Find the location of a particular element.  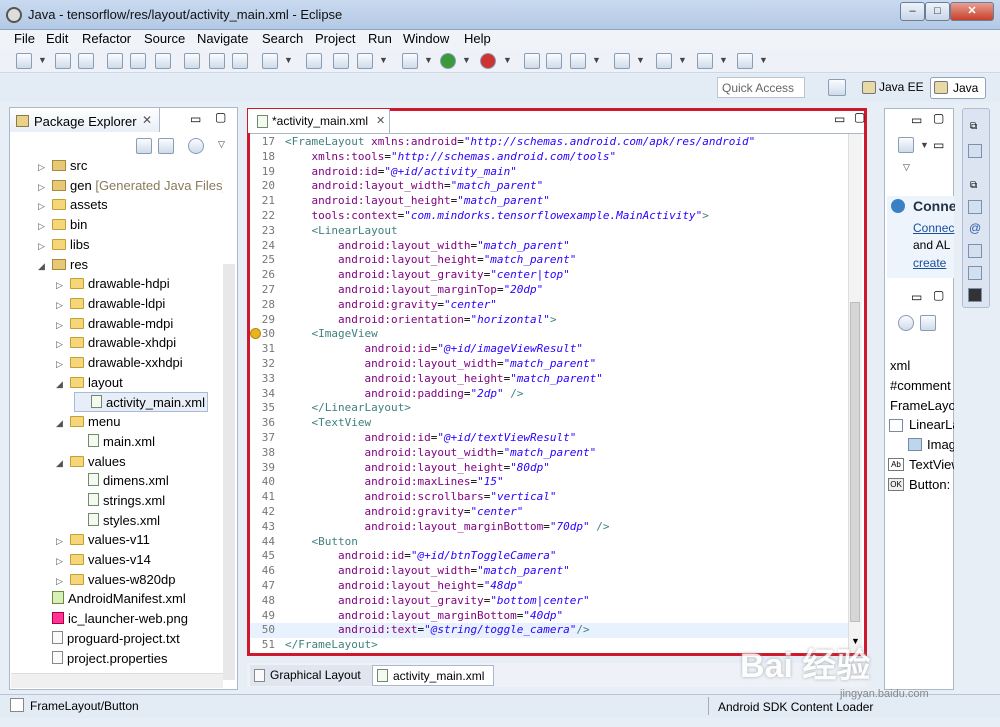

menu-file: File is located at coordinates (24, 38).